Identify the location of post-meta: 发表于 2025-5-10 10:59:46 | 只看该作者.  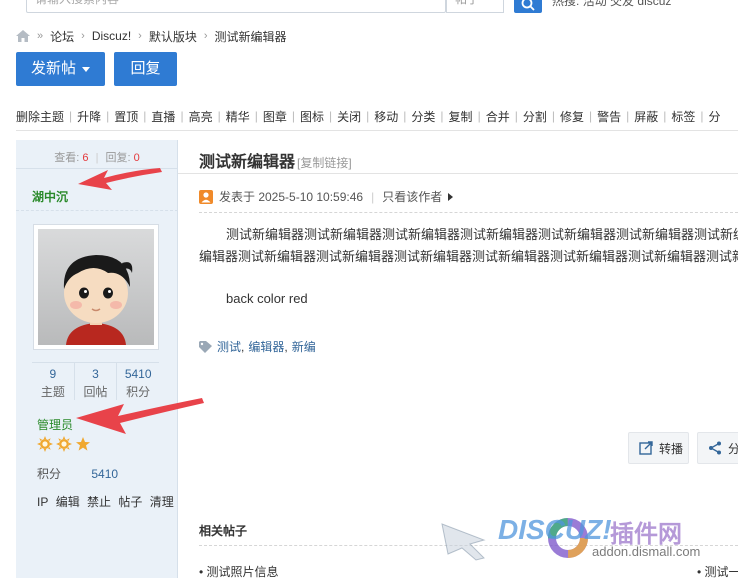
(326, 196).